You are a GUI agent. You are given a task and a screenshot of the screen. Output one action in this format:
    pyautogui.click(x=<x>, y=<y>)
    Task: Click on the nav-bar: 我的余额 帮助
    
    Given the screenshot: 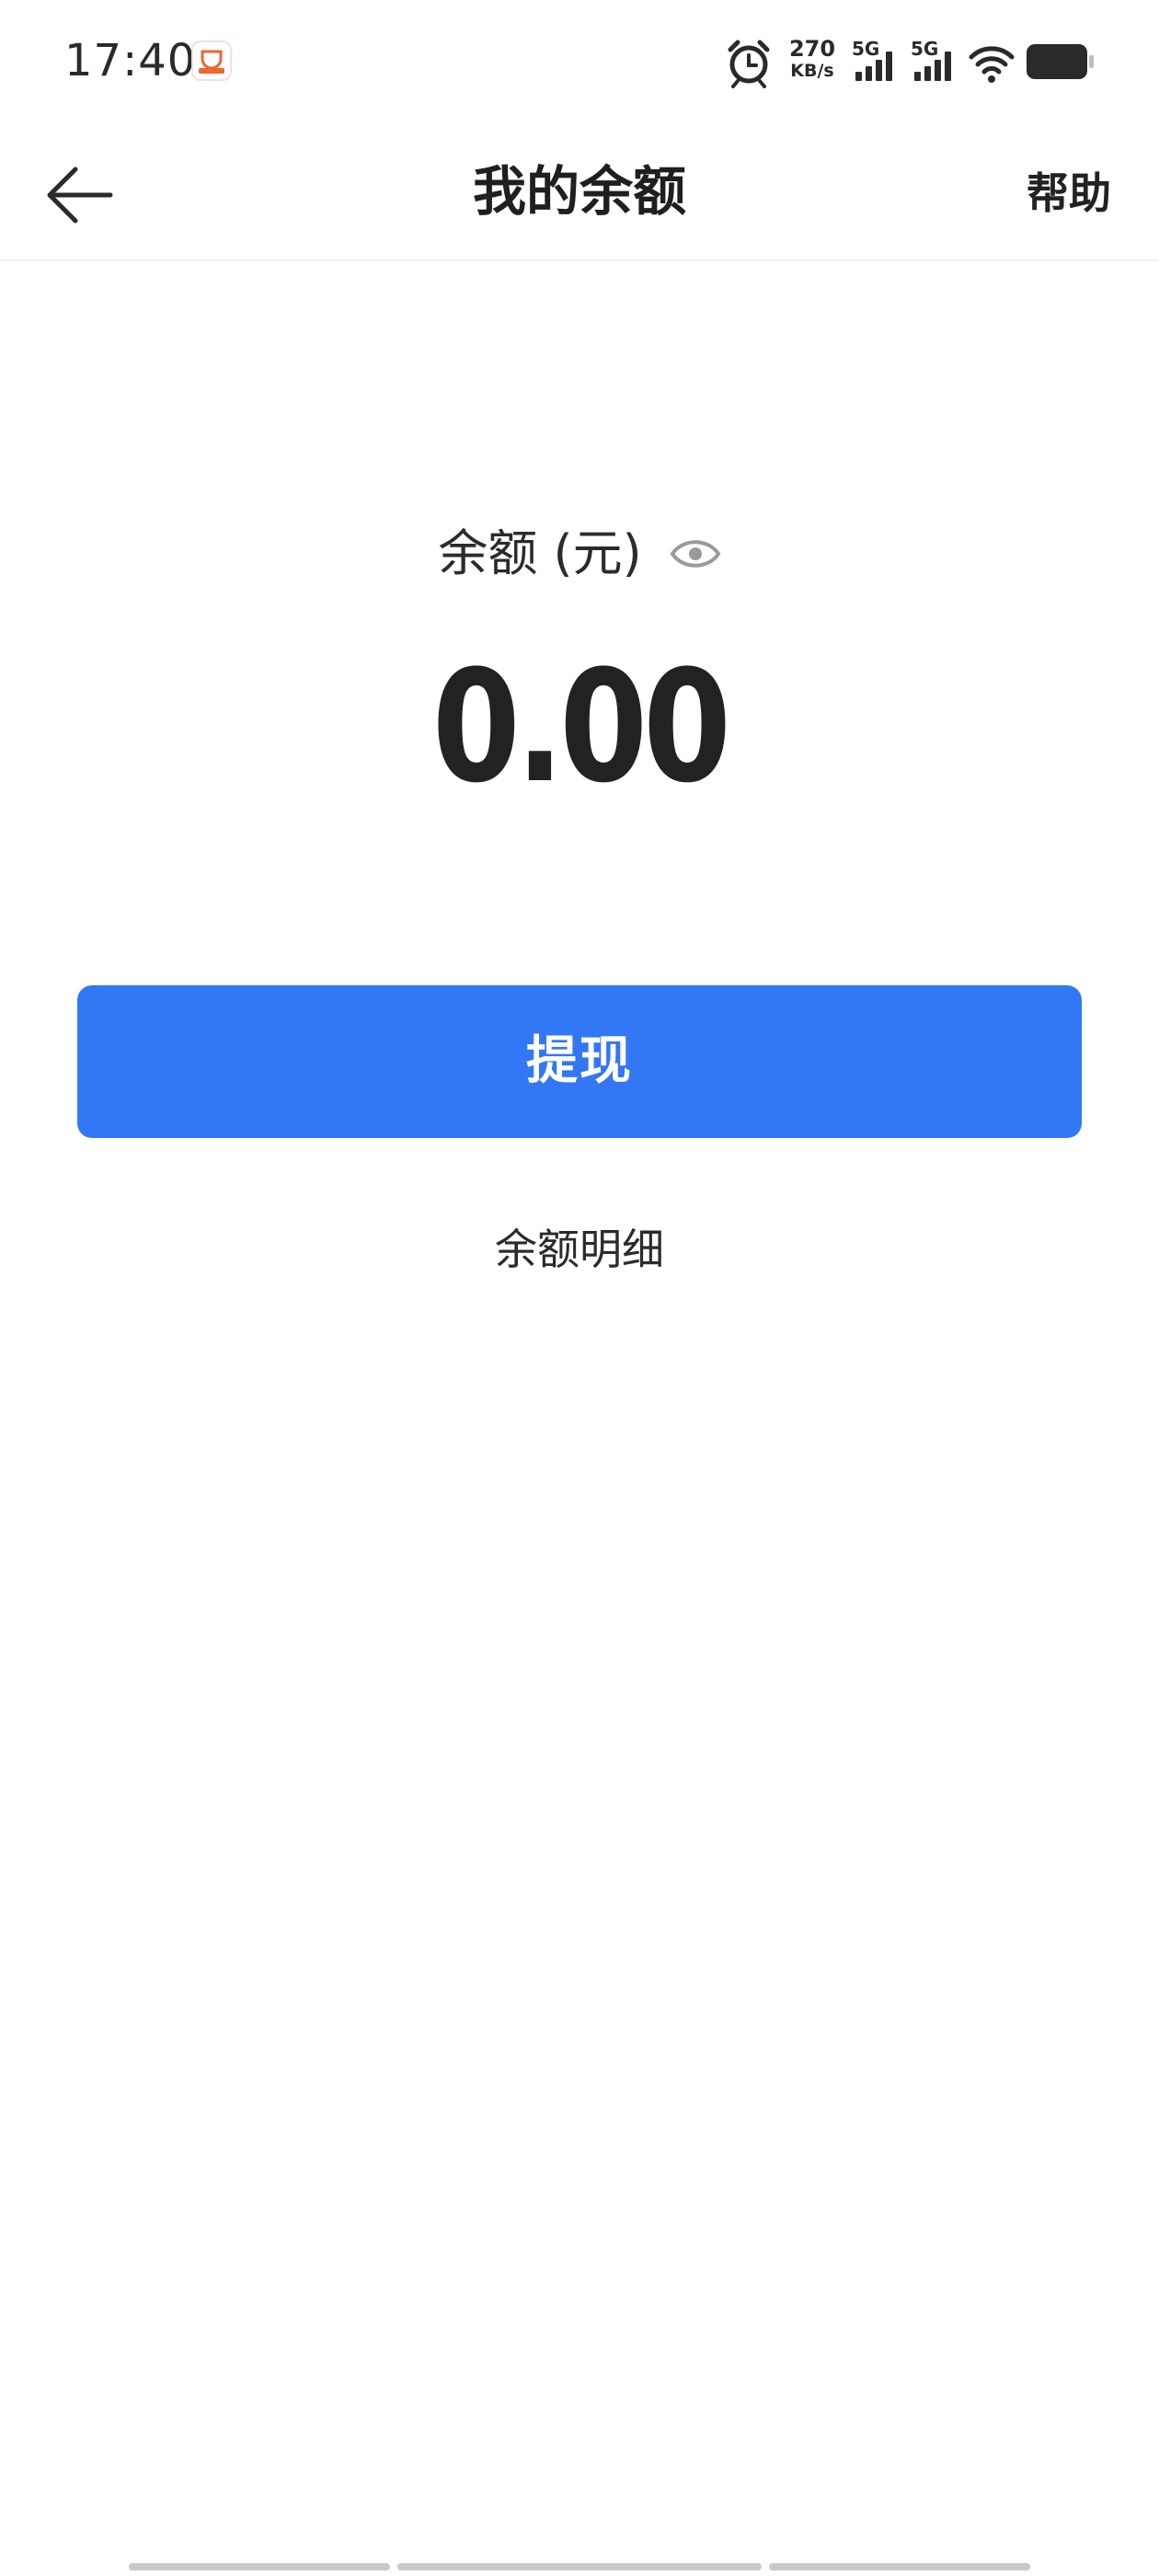 What is the action you would take?
    pyautogui.click(x=579, y=195)
    